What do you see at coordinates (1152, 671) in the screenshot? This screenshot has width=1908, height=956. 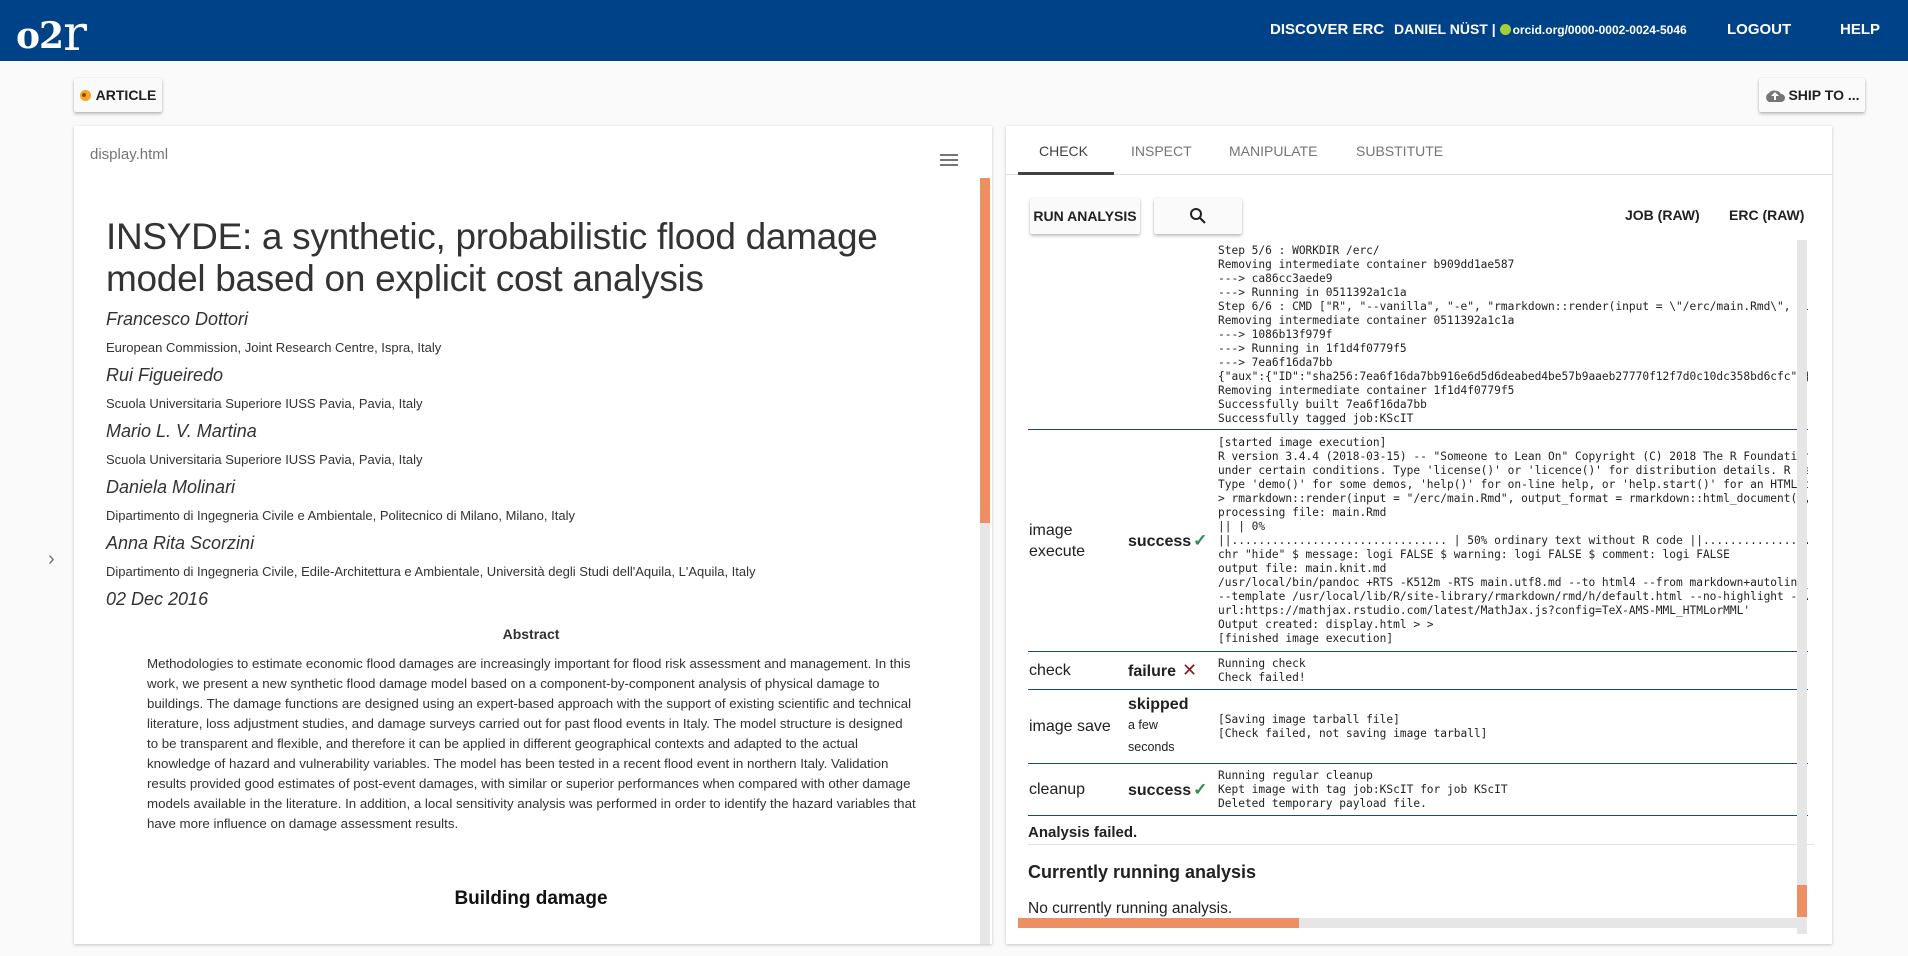 I see `status-text: failure` at bounding box center [1152, 671].